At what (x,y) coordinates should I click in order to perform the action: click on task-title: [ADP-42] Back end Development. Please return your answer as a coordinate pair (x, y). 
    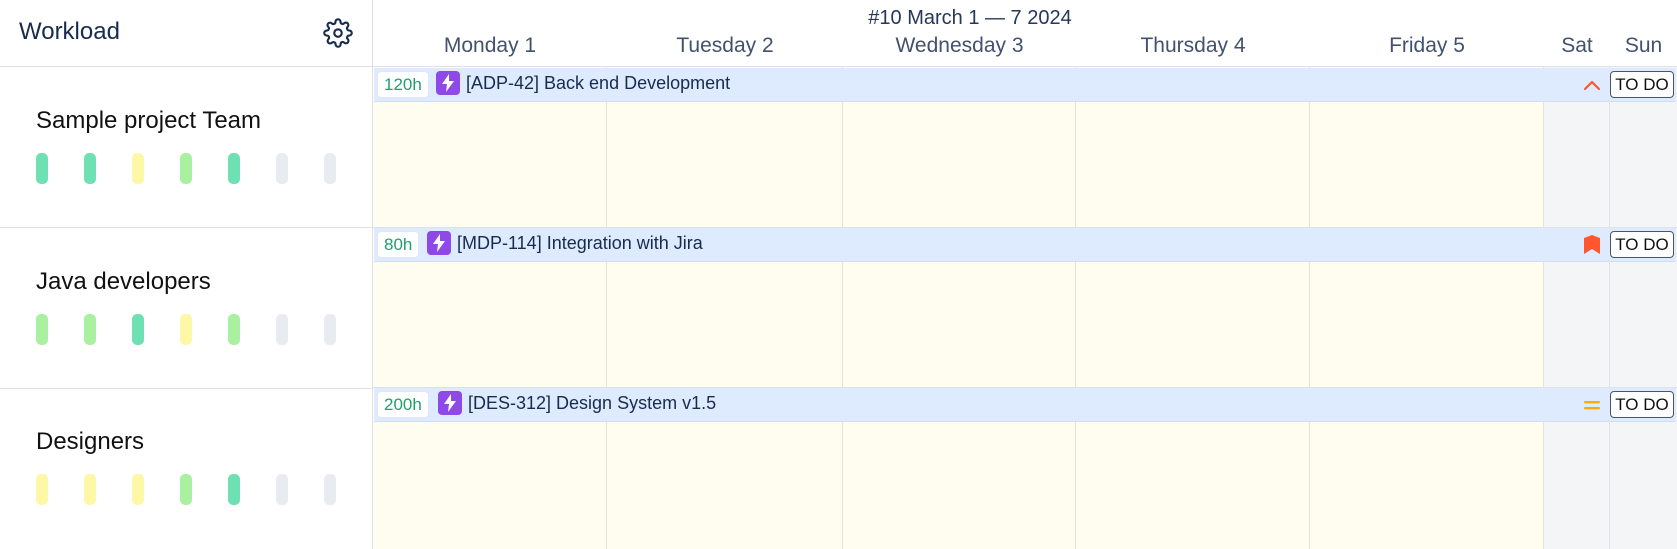
    Looking at the image, I should click on (598, 83).